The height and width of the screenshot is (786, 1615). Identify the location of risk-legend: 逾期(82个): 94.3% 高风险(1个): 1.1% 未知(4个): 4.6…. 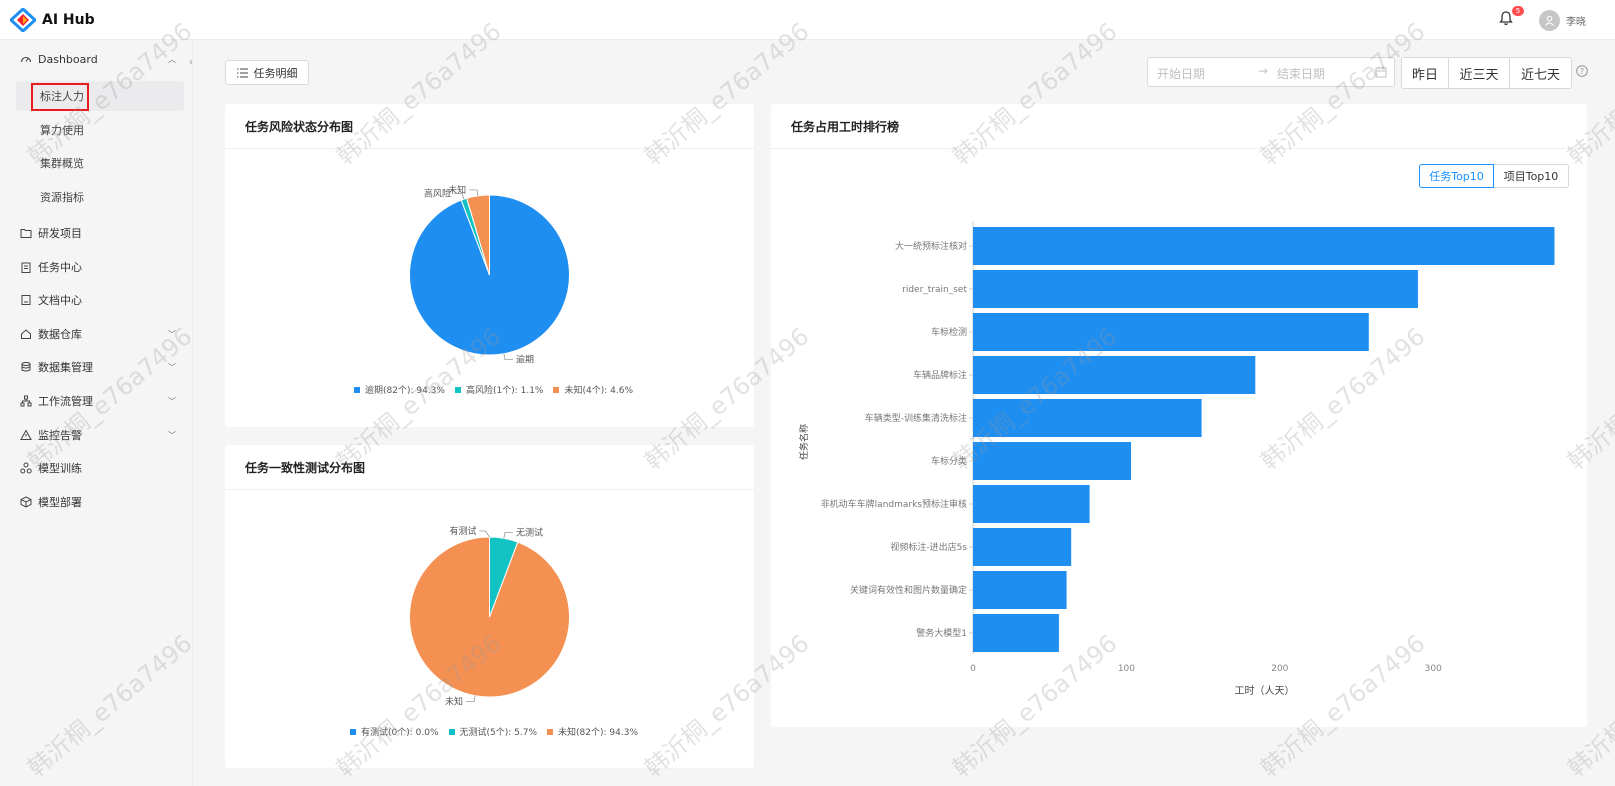
(493, 389).